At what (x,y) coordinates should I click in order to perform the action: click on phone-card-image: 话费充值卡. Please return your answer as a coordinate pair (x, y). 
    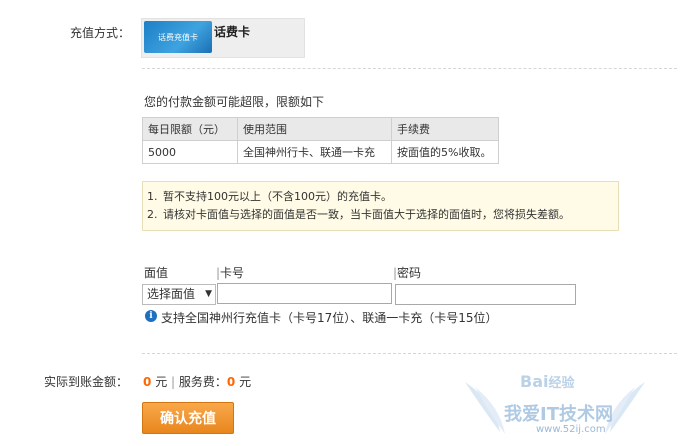
    Looking at the image, I should click on (178, 37).